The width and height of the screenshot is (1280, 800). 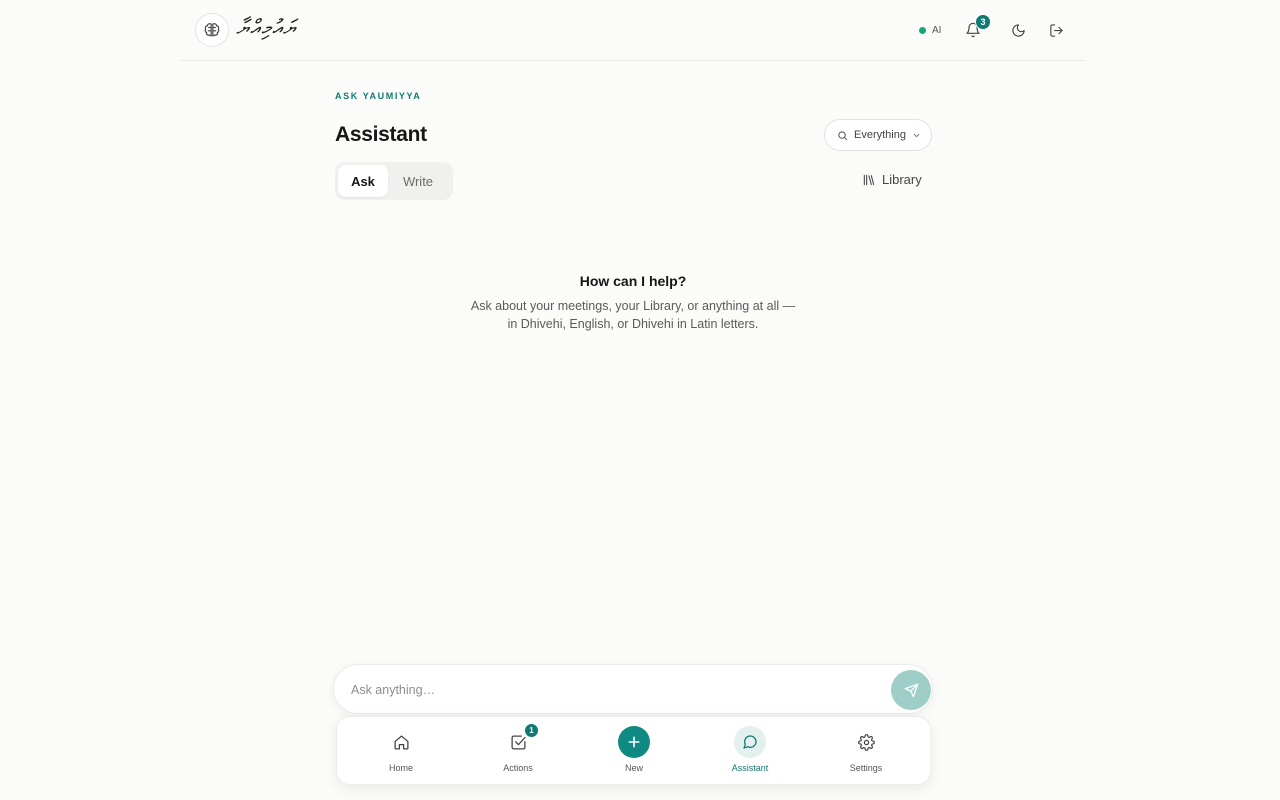 I want to click on moon-icon, so click(x=1018, y=30).